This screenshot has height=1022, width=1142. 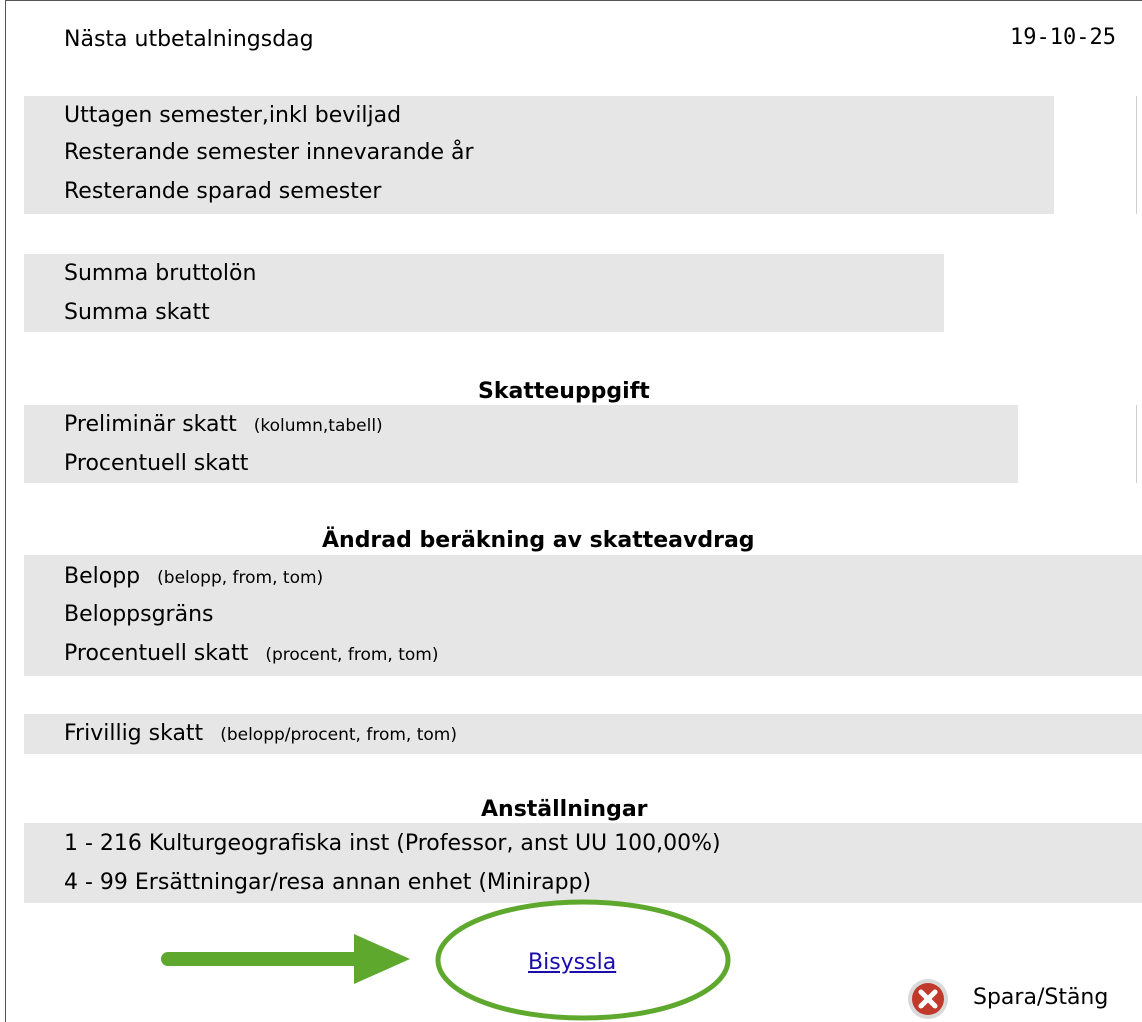 I want to click on changed-calc-amount-row: Belopp (belopp, from, tom), so click(x=173, y=577).